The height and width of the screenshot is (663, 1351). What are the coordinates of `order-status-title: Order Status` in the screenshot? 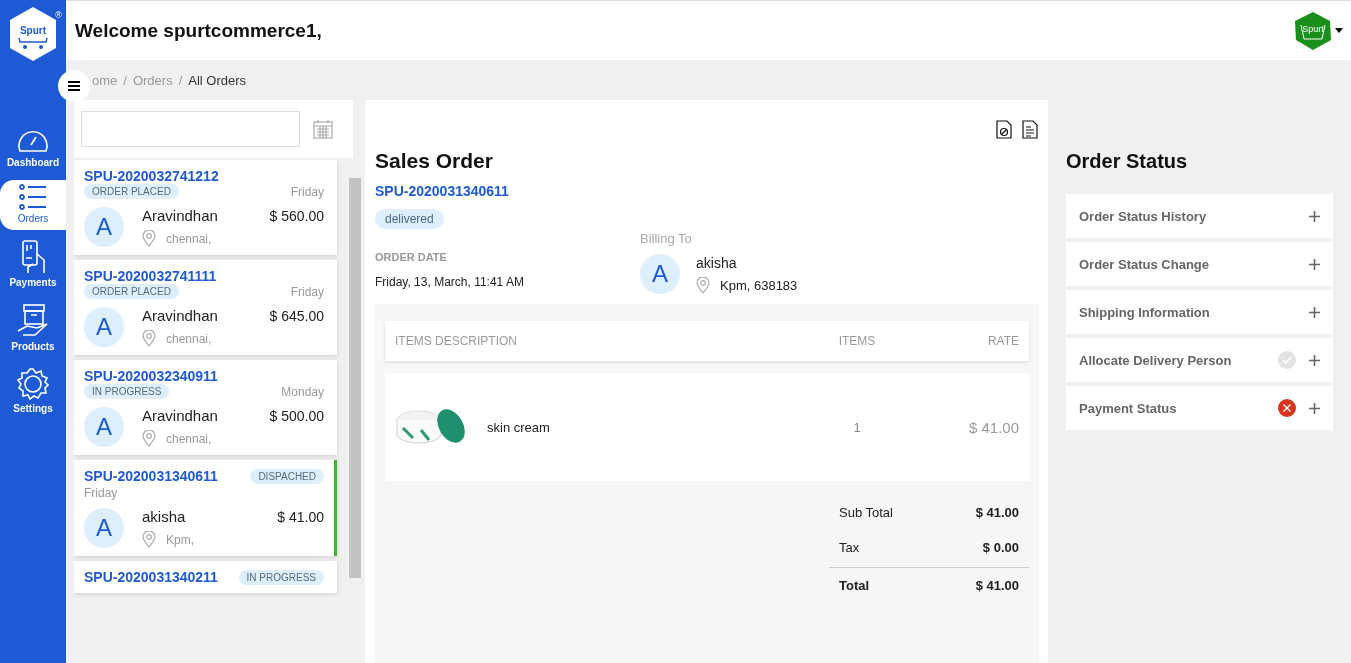 It's located at (1127, 161).